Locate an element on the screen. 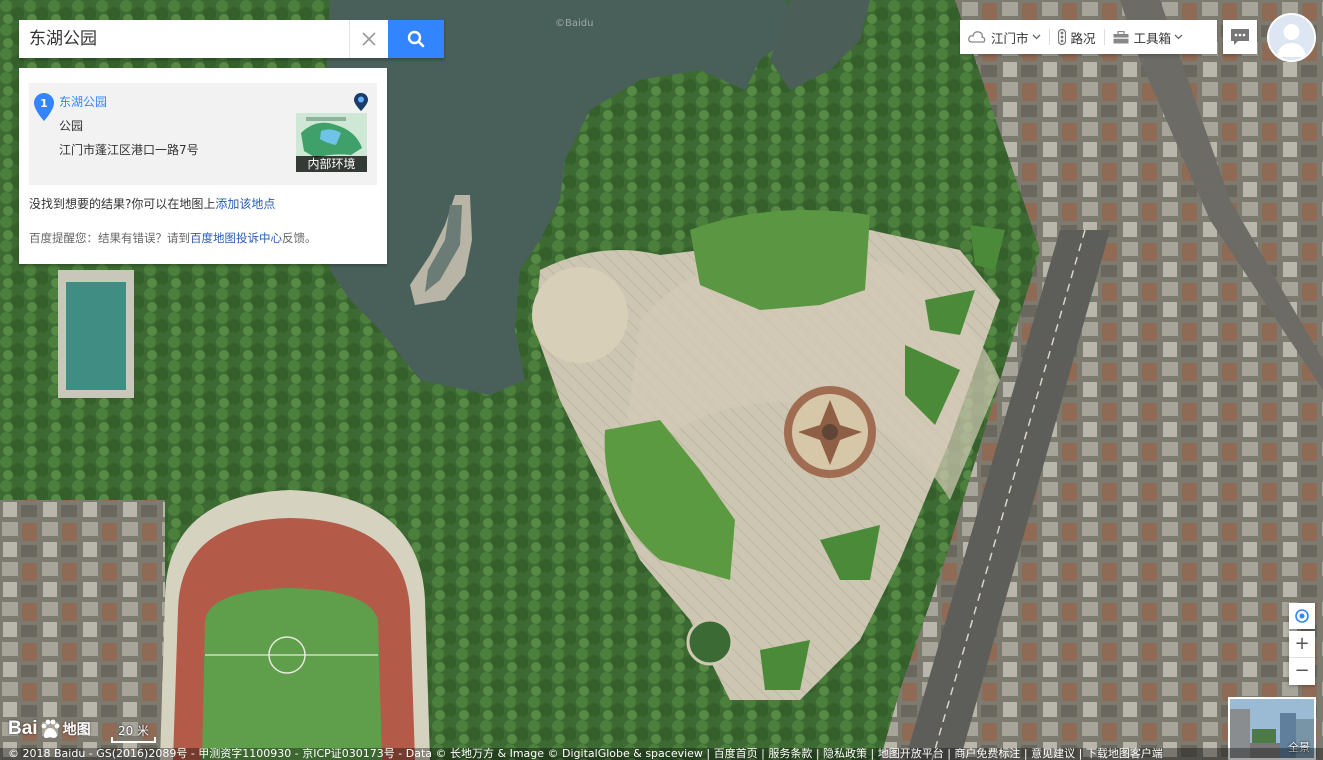  add-place-link: 添加该地点 is located at coordinates (245, 204).